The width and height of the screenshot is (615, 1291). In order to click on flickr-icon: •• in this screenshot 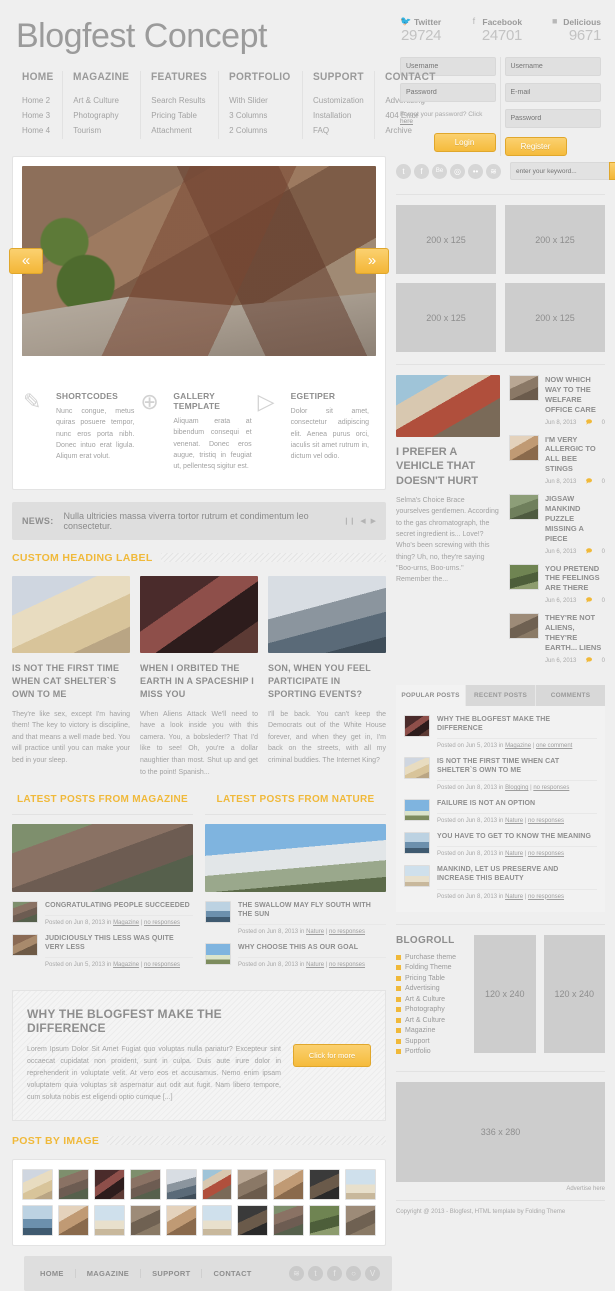, I will do `click(475, 171)`.